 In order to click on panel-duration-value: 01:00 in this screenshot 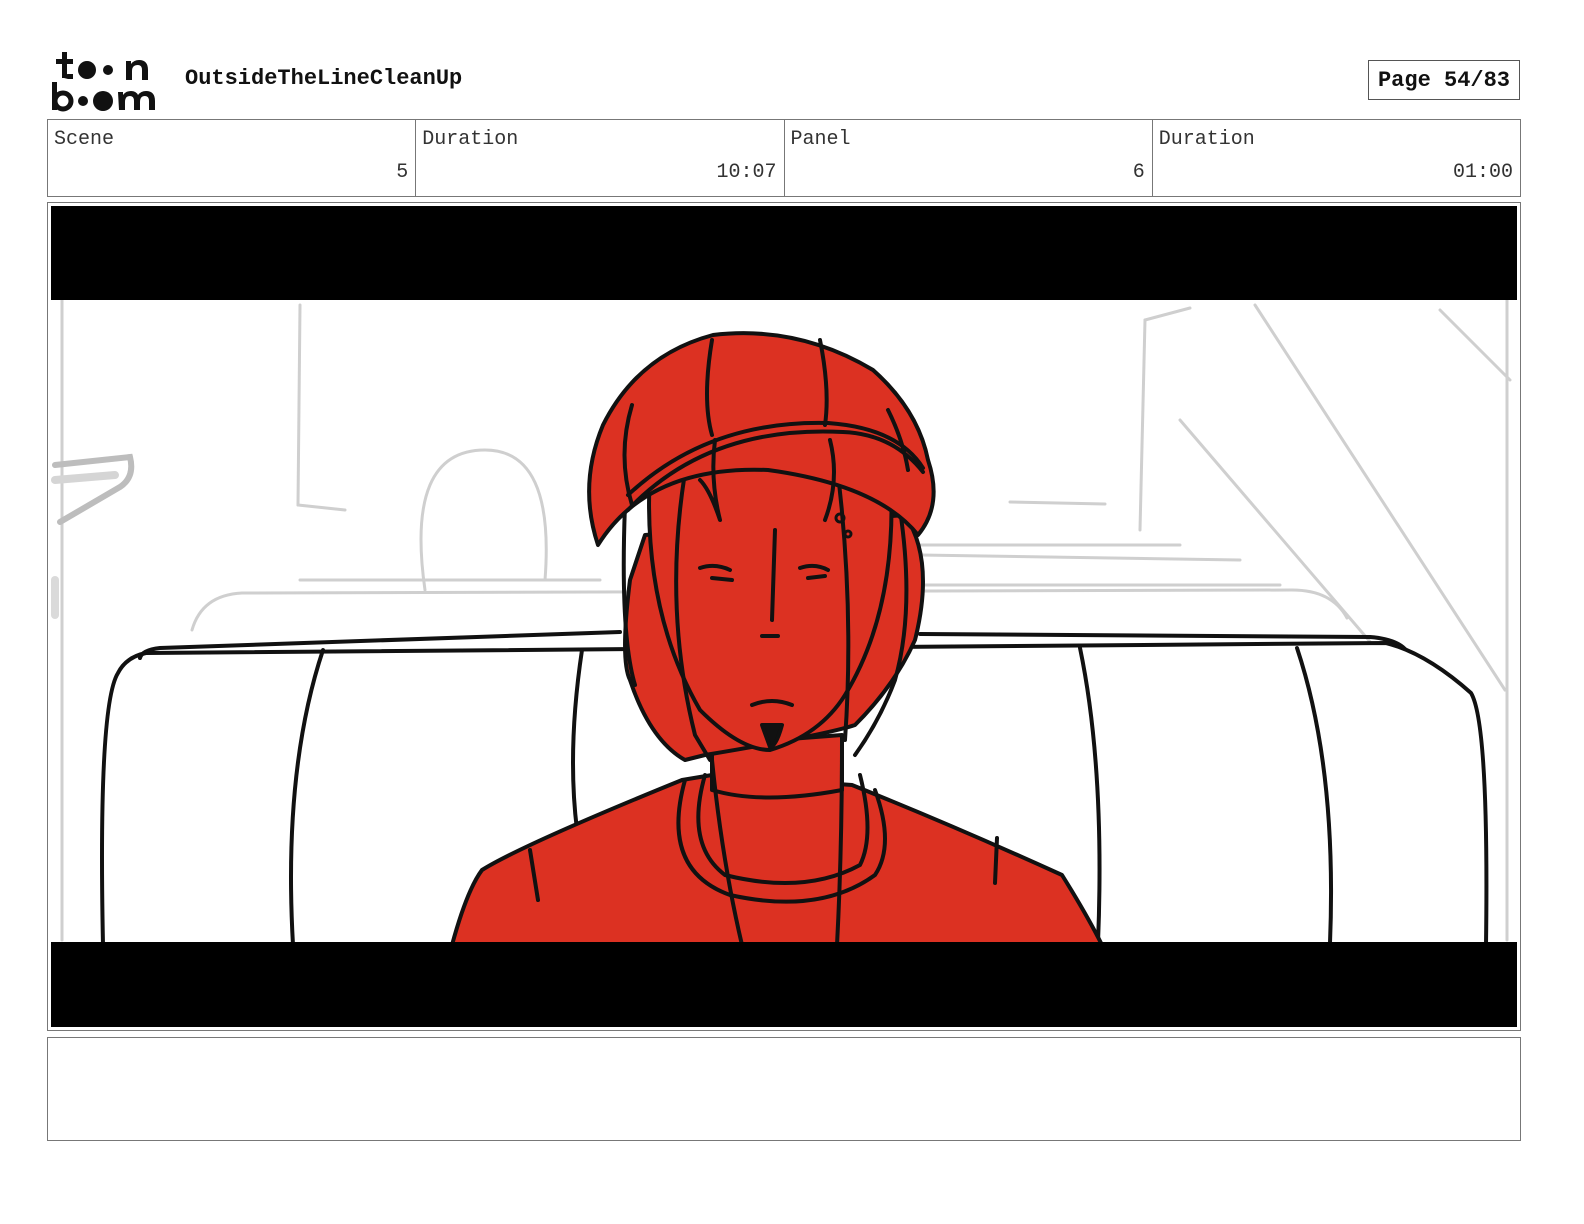, I will do `click(1482, 172)`.